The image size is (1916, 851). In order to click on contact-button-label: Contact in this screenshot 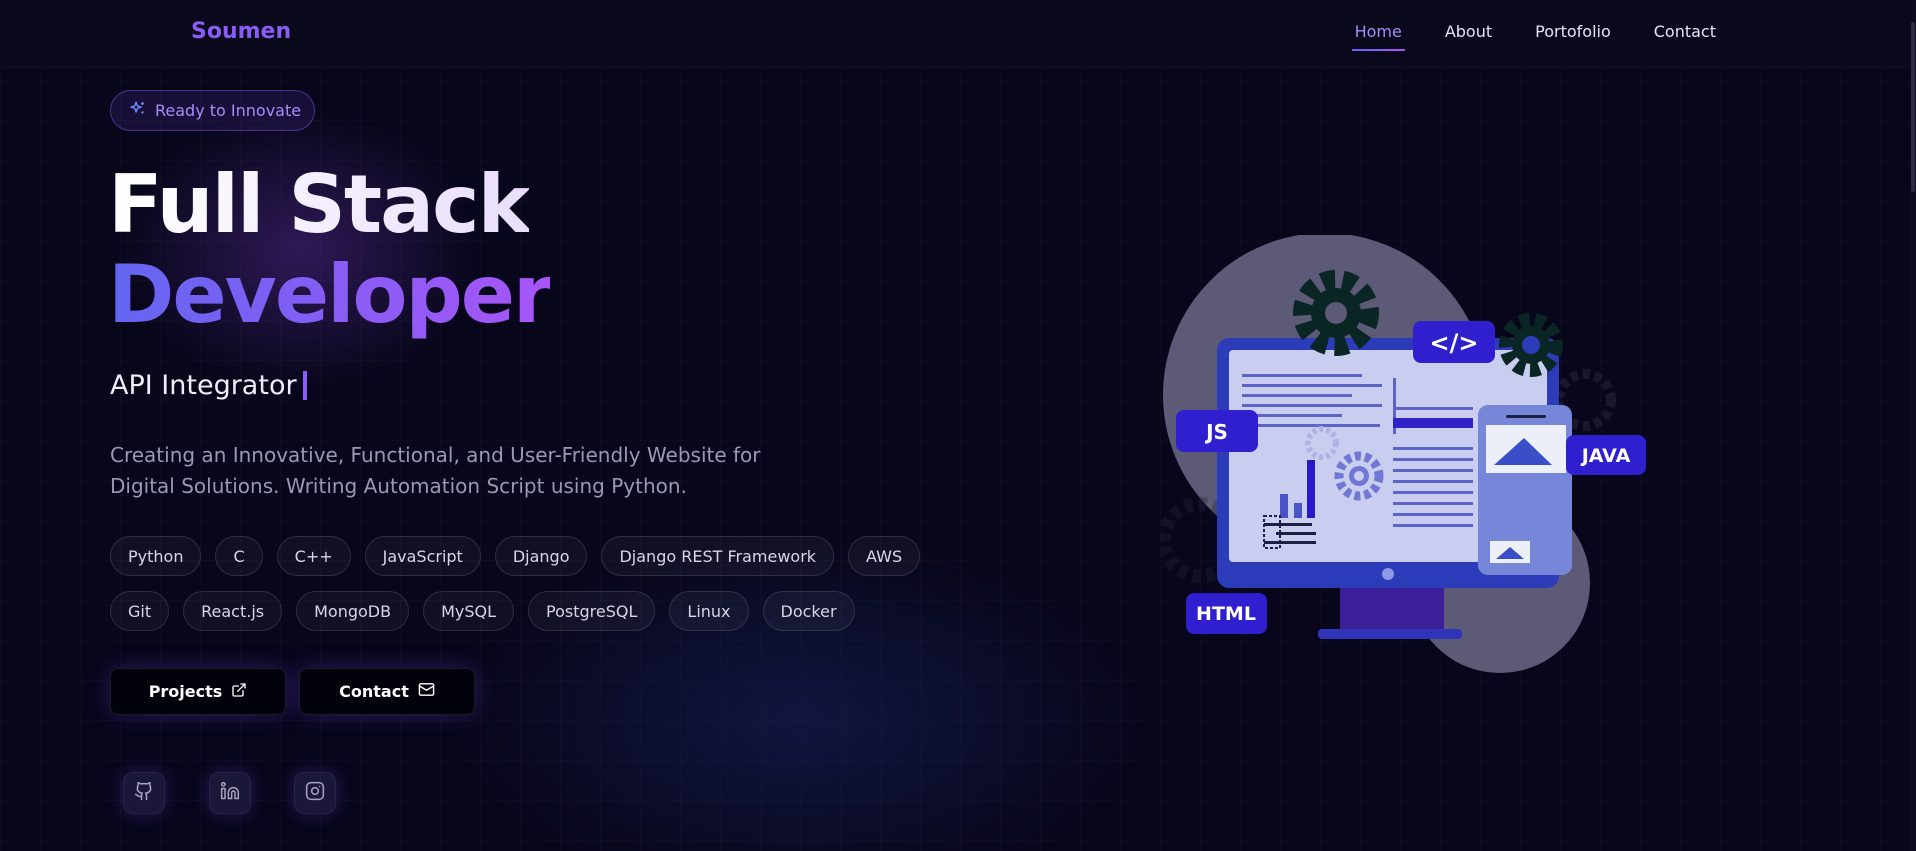, I will do `click(374, 691)`.